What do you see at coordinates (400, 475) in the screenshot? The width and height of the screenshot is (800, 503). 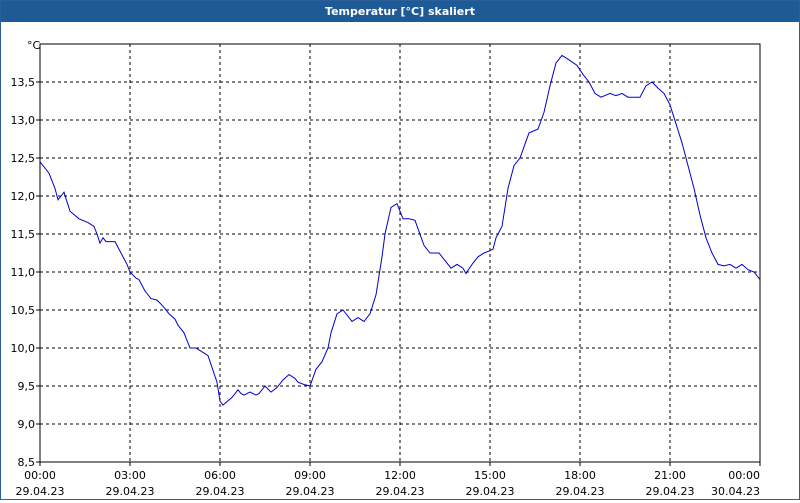 I see `x-tick-time-label: 12:00` at bounding box center [400, 475].